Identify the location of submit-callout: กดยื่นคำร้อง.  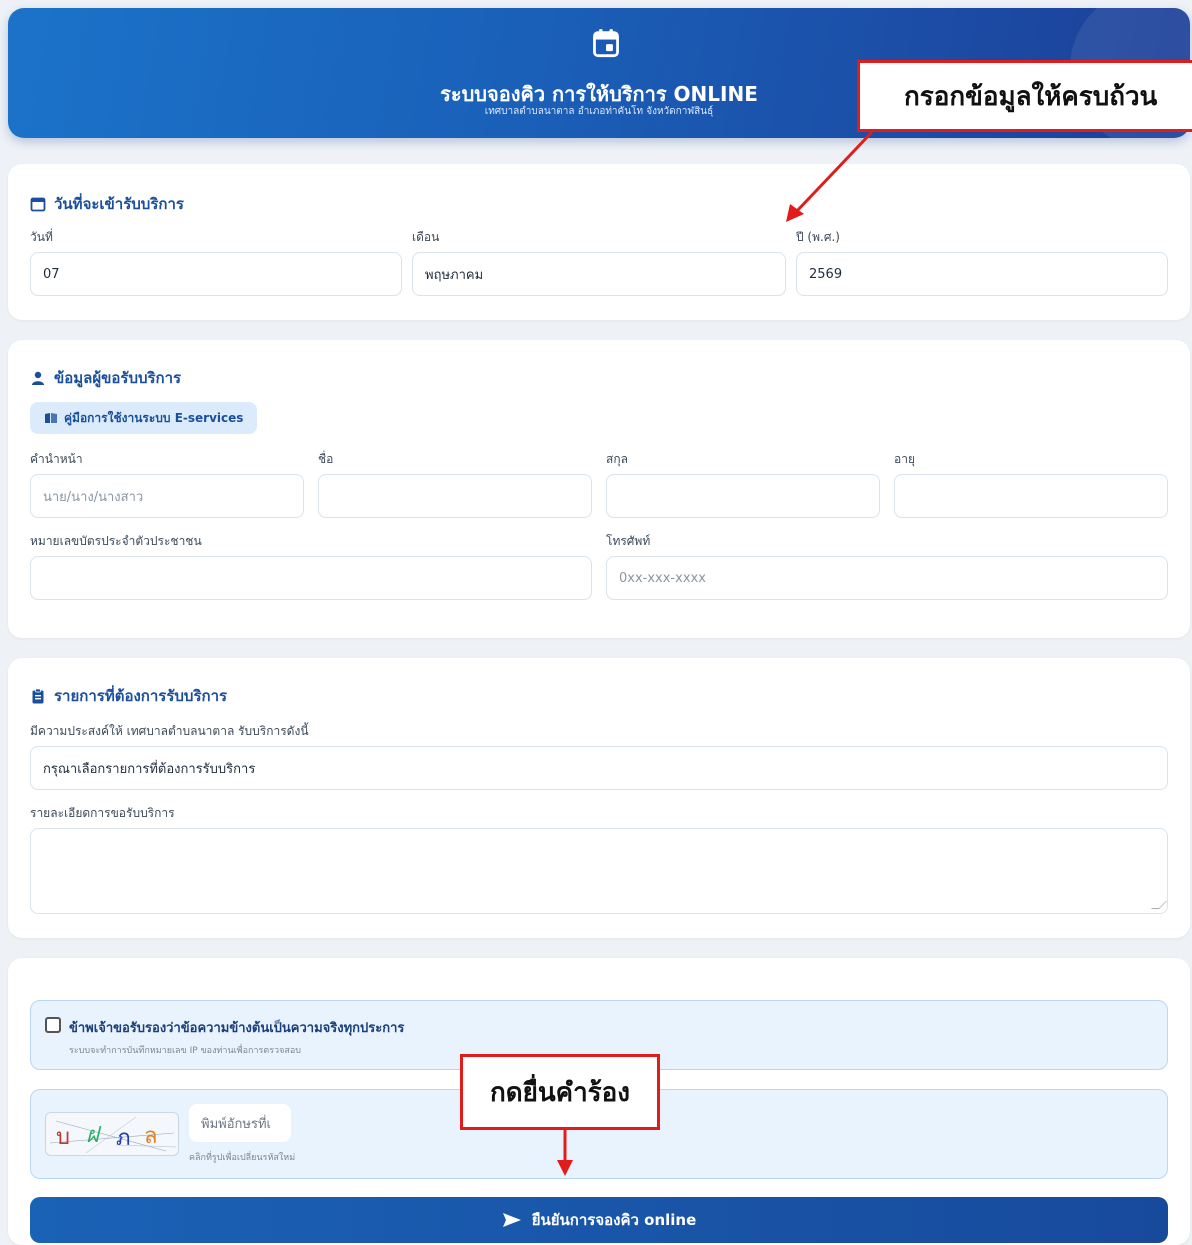
(560, 1092).